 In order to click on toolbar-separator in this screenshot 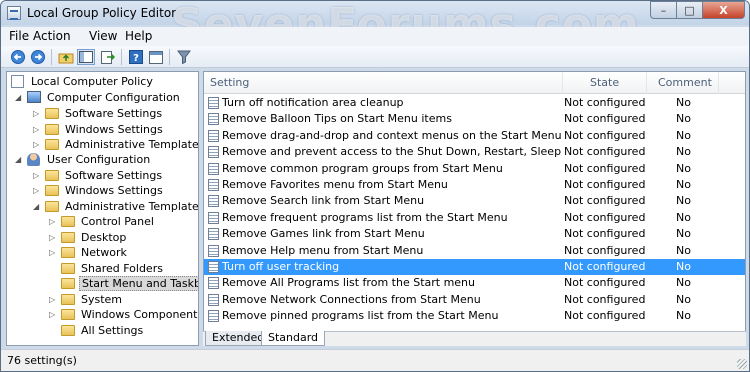, I will do `click(51, 57)`.